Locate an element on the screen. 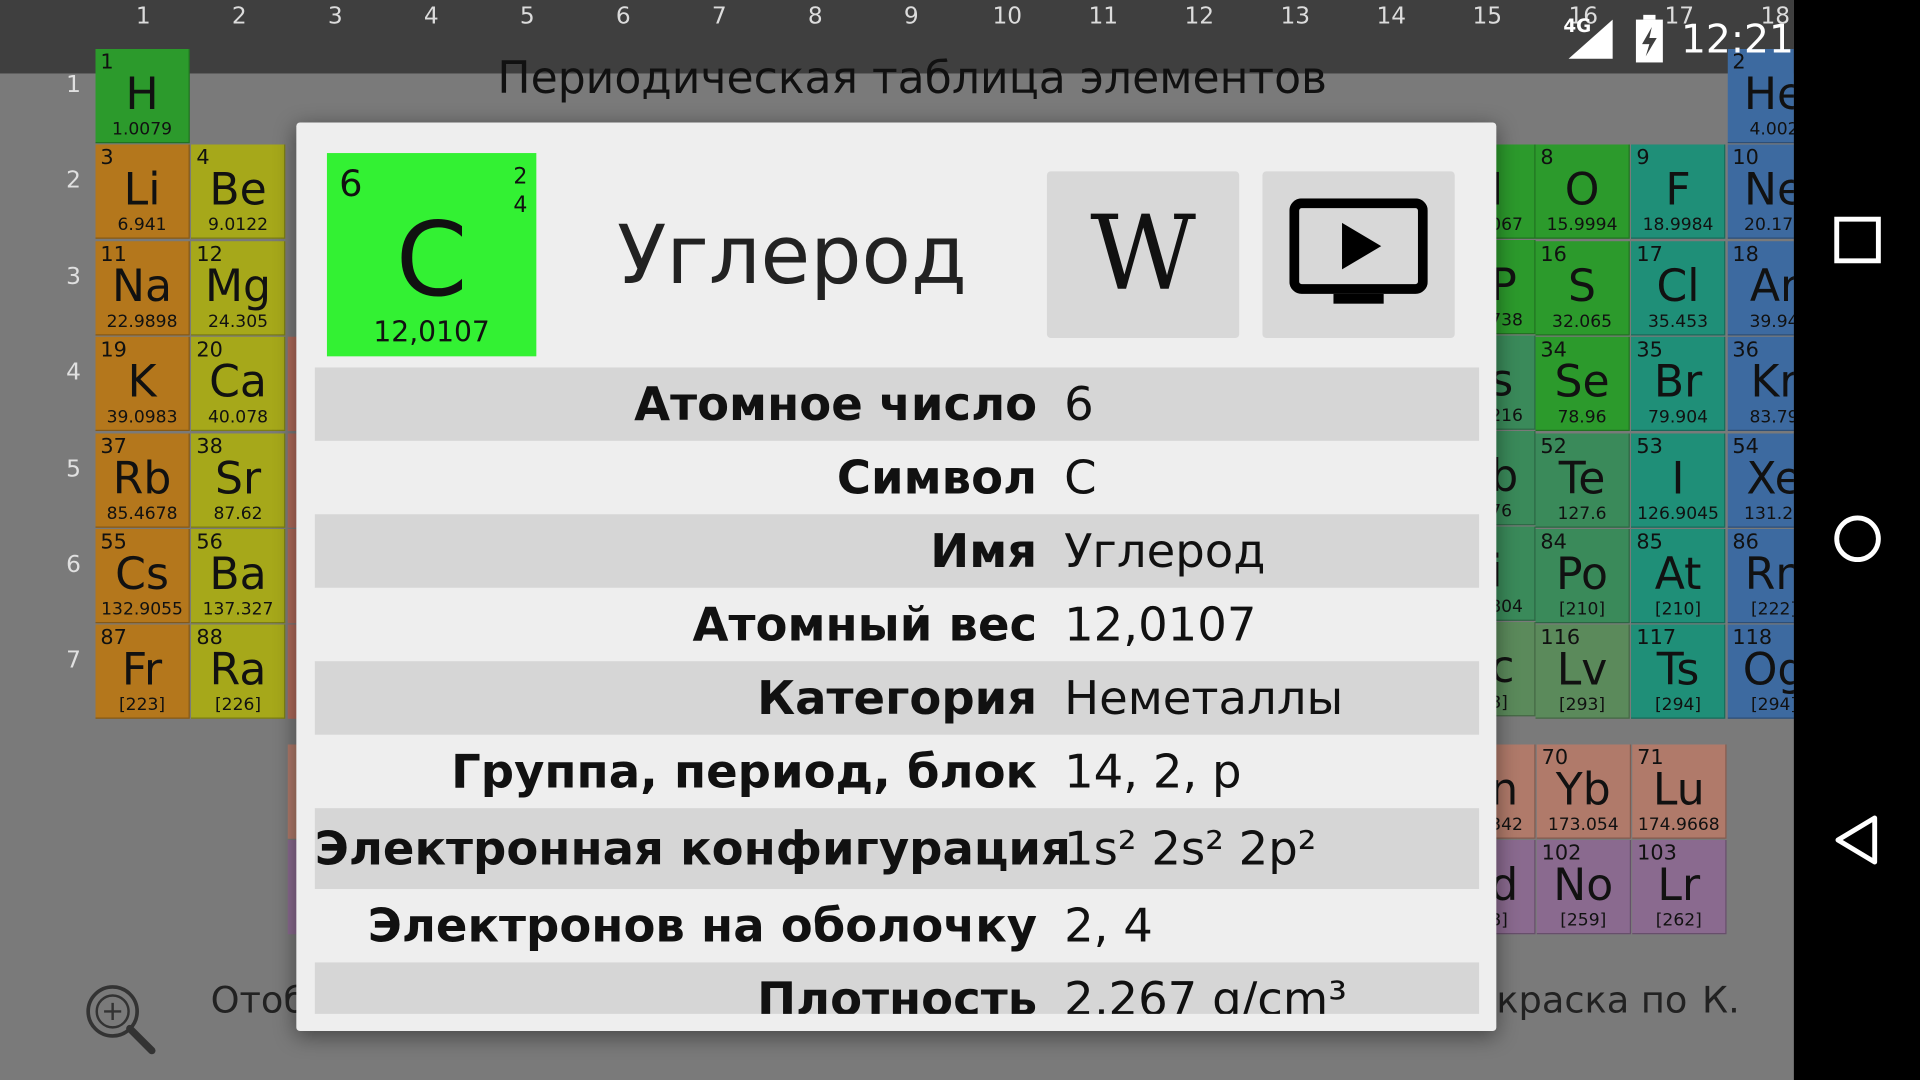  element-name: Углерод is located at coordinates (792, 255).